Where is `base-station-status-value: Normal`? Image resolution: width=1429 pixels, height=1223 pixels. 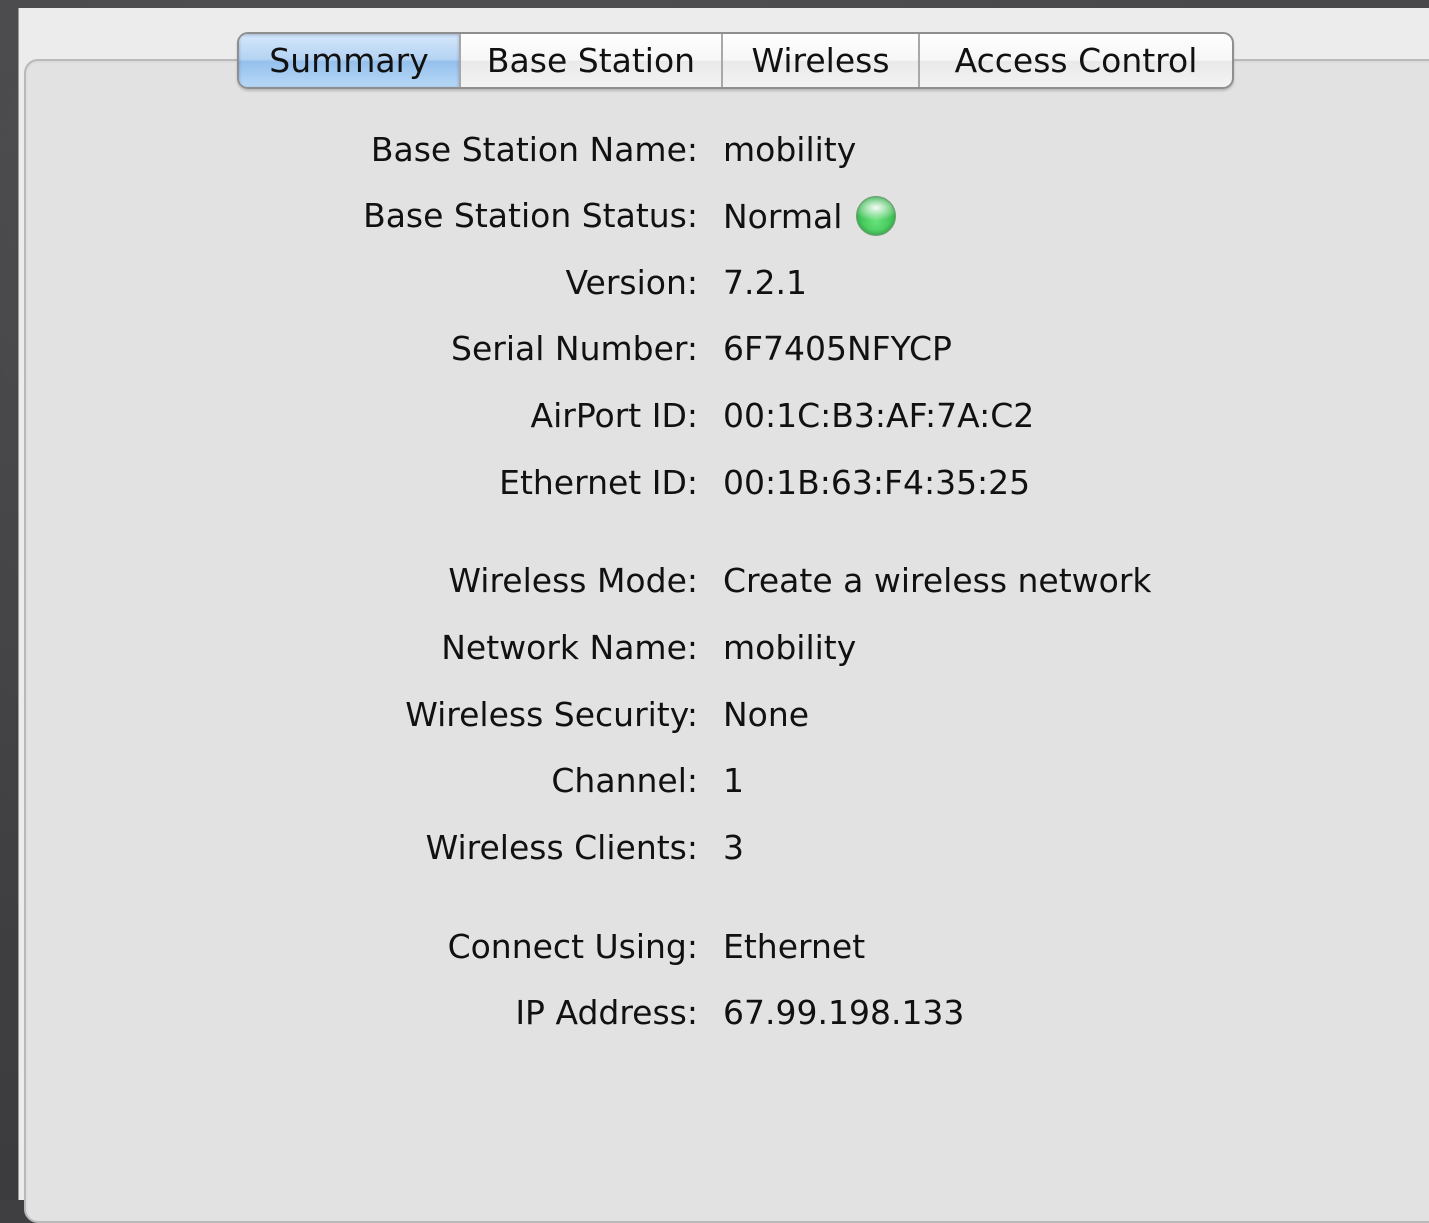
base-station-status-value: Normal is located at coordinates (783, 216).